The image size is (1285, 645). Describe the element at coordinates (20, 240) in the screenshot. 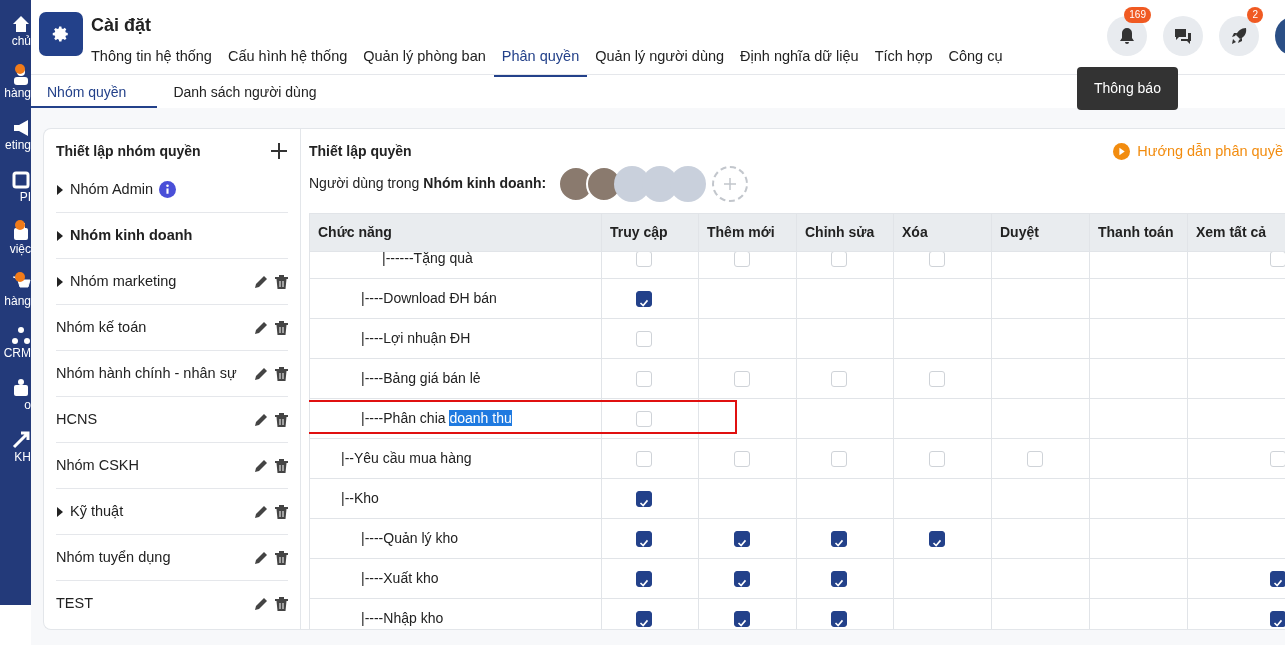

I see `sidebar-item: việc` at that location.